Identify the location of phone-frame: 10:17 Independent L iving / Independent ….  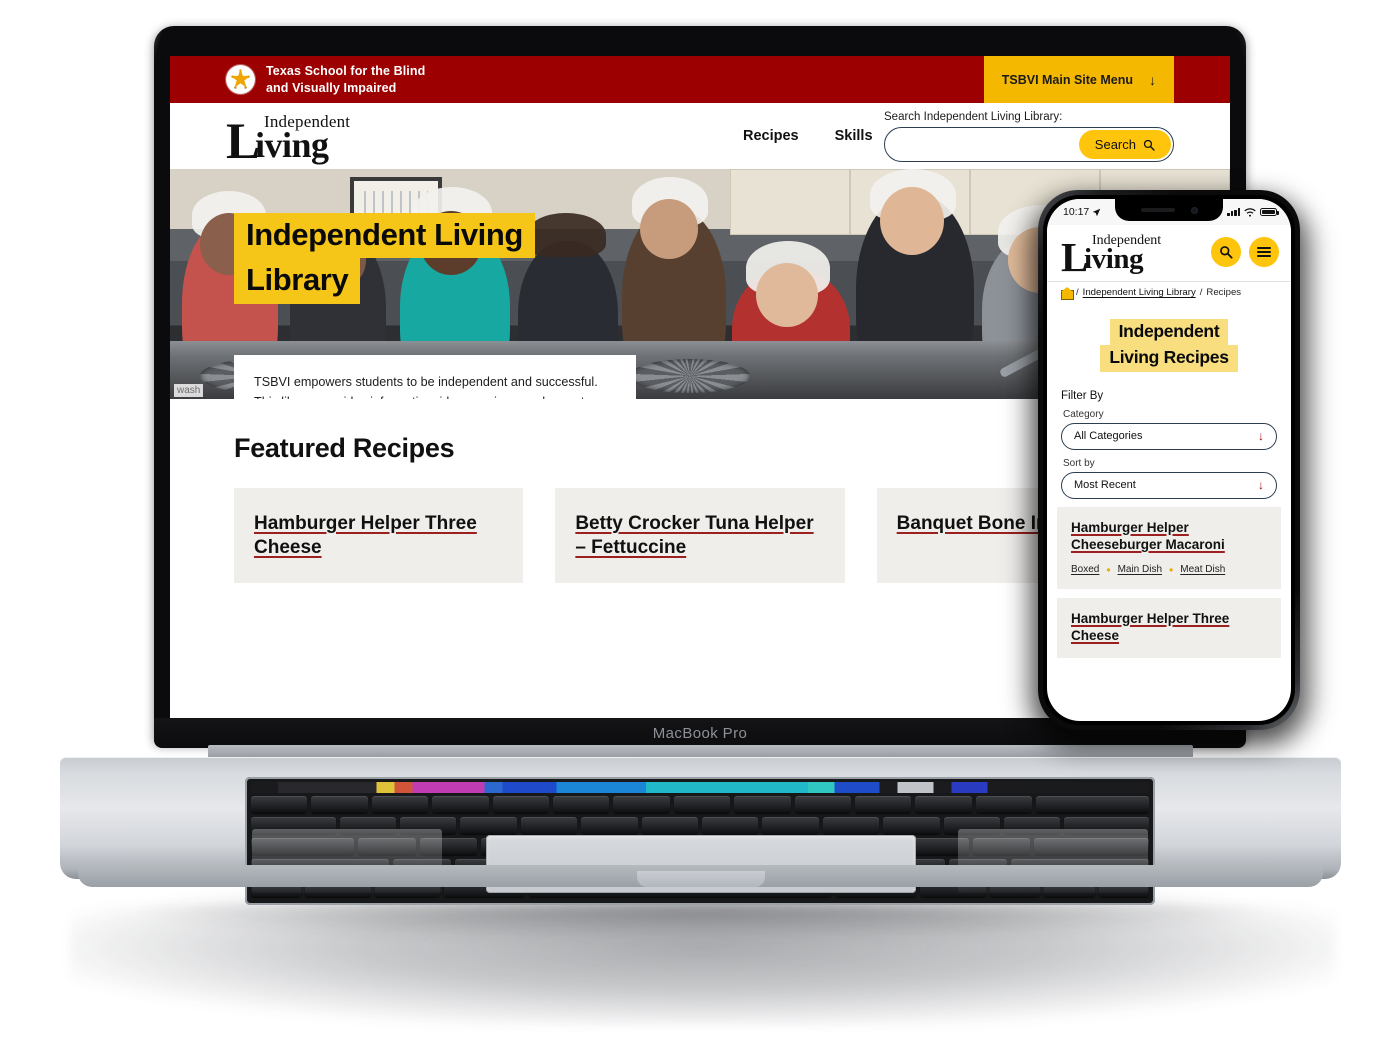
(1169, 460).